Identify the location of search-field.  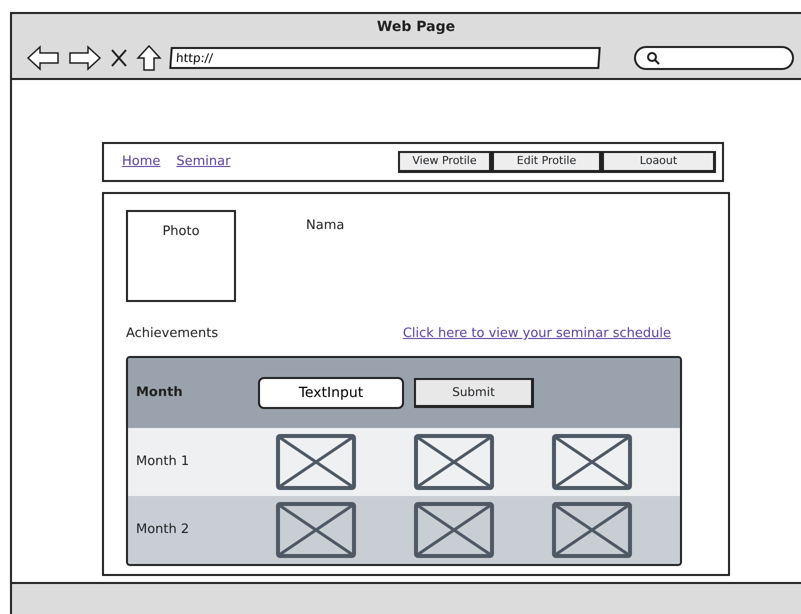
(714, 58).